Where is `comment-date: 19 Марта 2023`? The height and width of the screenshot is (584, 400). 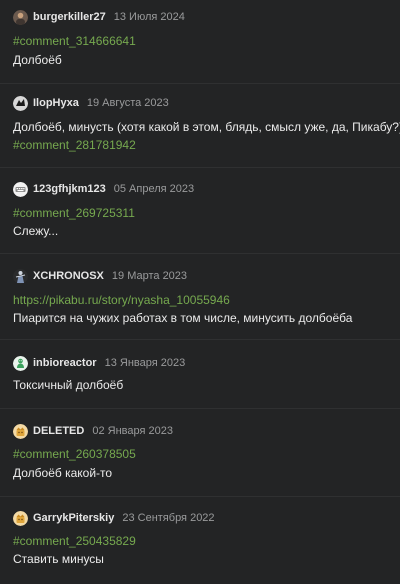
comment-date: 19 Марта 2023 is located at coordinates (149, 276).